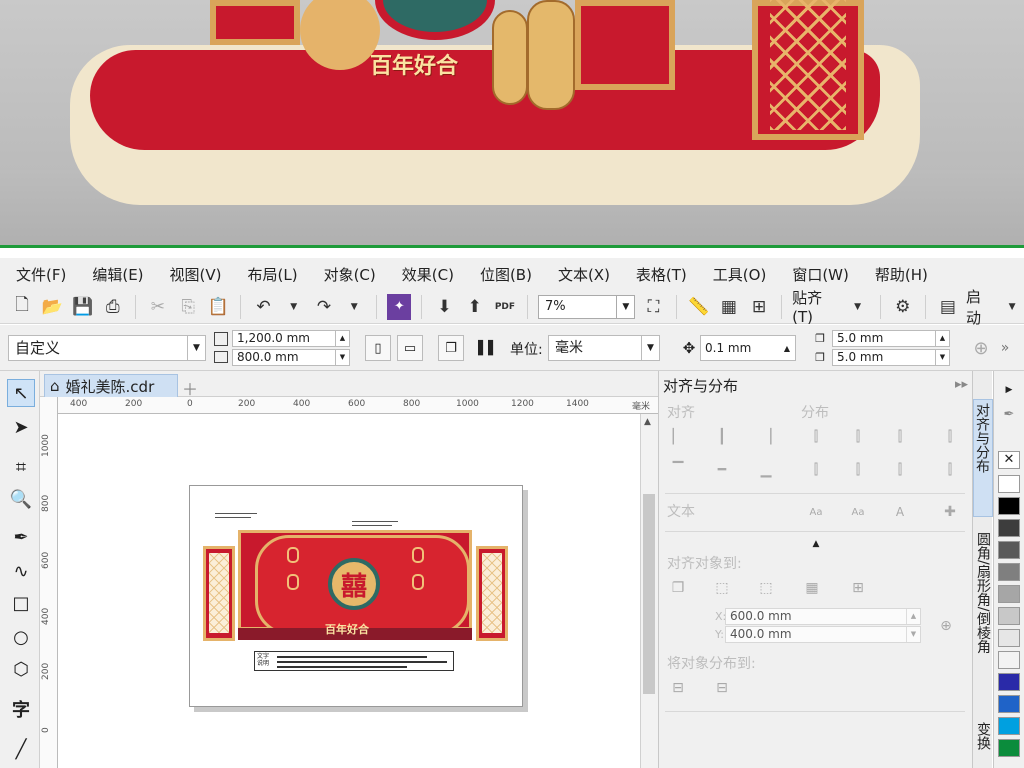 The height and width of the screenshot is (768, 1024). I want to click on menu-effects: 效果(C), so click(428, 274).